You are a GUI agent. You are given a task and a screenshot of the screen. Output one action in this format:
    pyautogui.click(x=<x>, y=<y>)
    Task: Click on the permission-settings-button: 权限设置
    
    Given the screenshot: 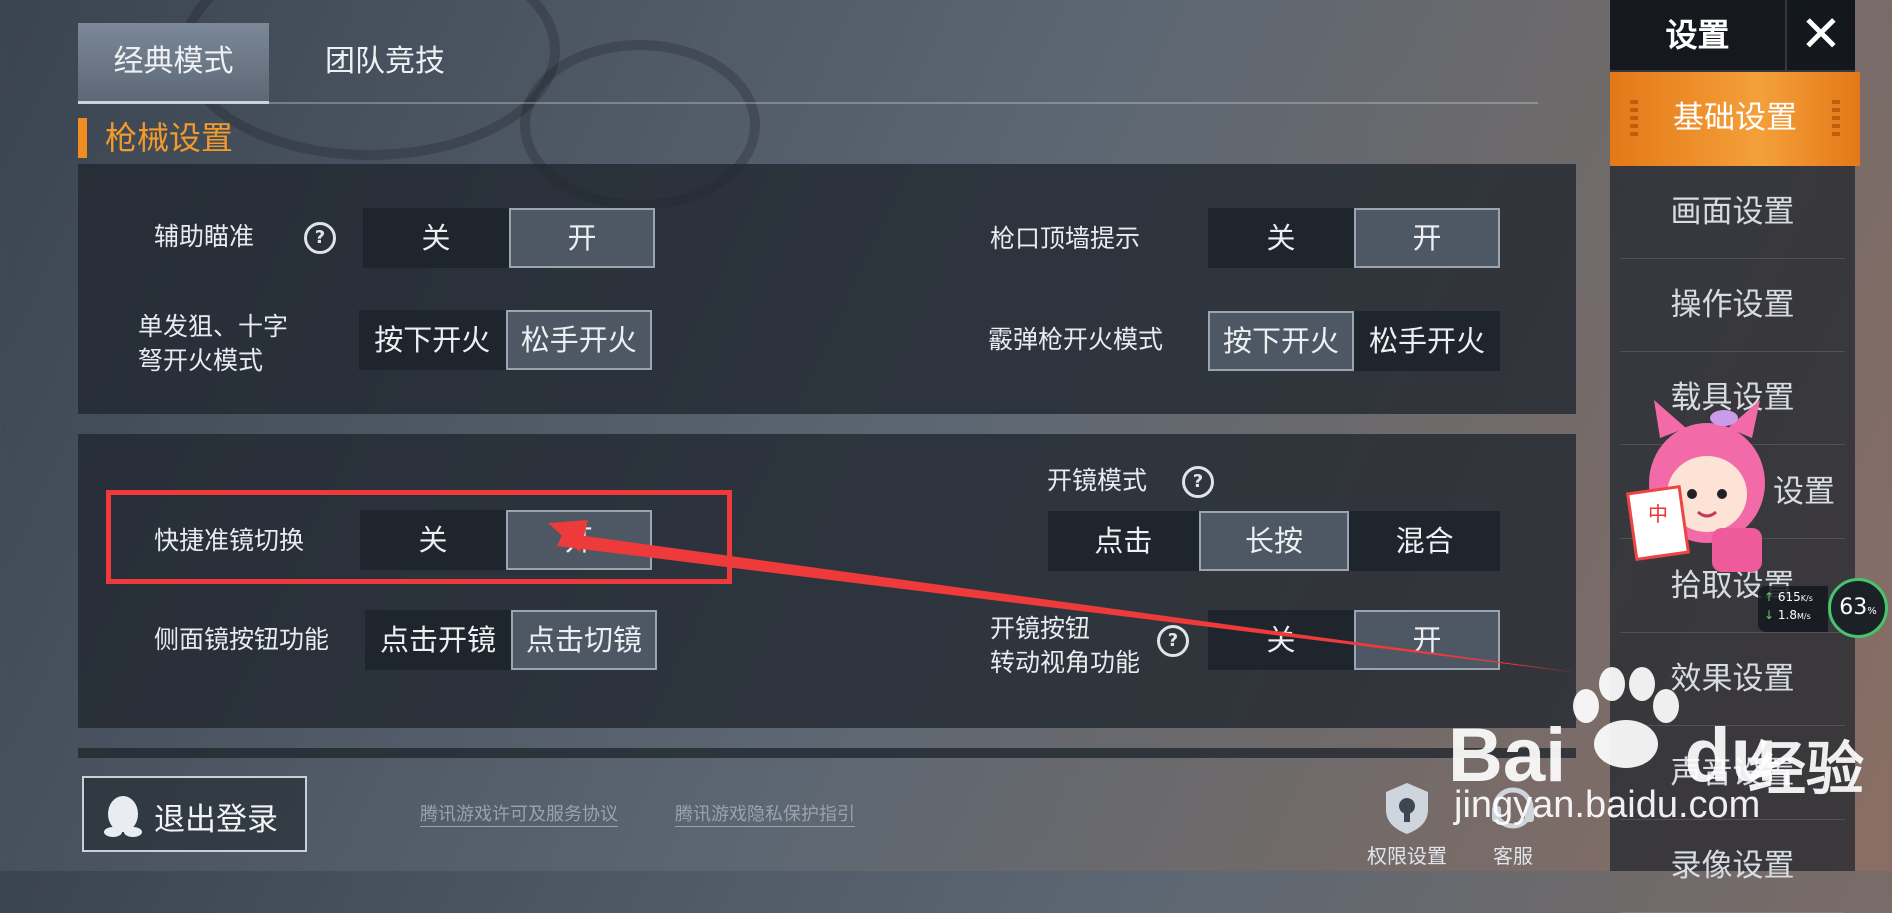 What is the action you would take?
    pyautogui.click(x=1407, y=824)
    